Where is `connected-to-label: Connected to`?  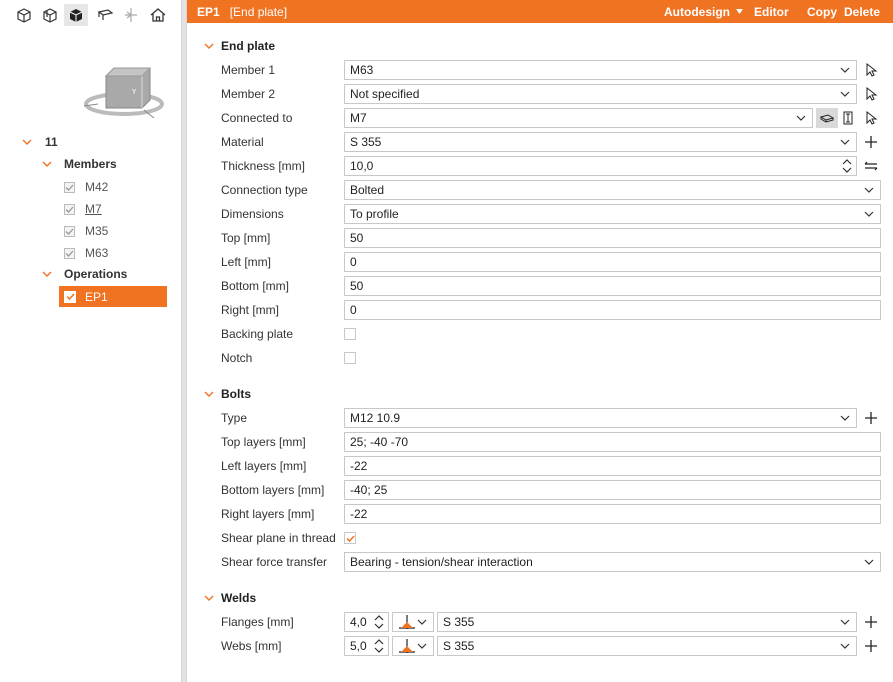 connected-to-label: Connected to is located at coordinates (257, 118).